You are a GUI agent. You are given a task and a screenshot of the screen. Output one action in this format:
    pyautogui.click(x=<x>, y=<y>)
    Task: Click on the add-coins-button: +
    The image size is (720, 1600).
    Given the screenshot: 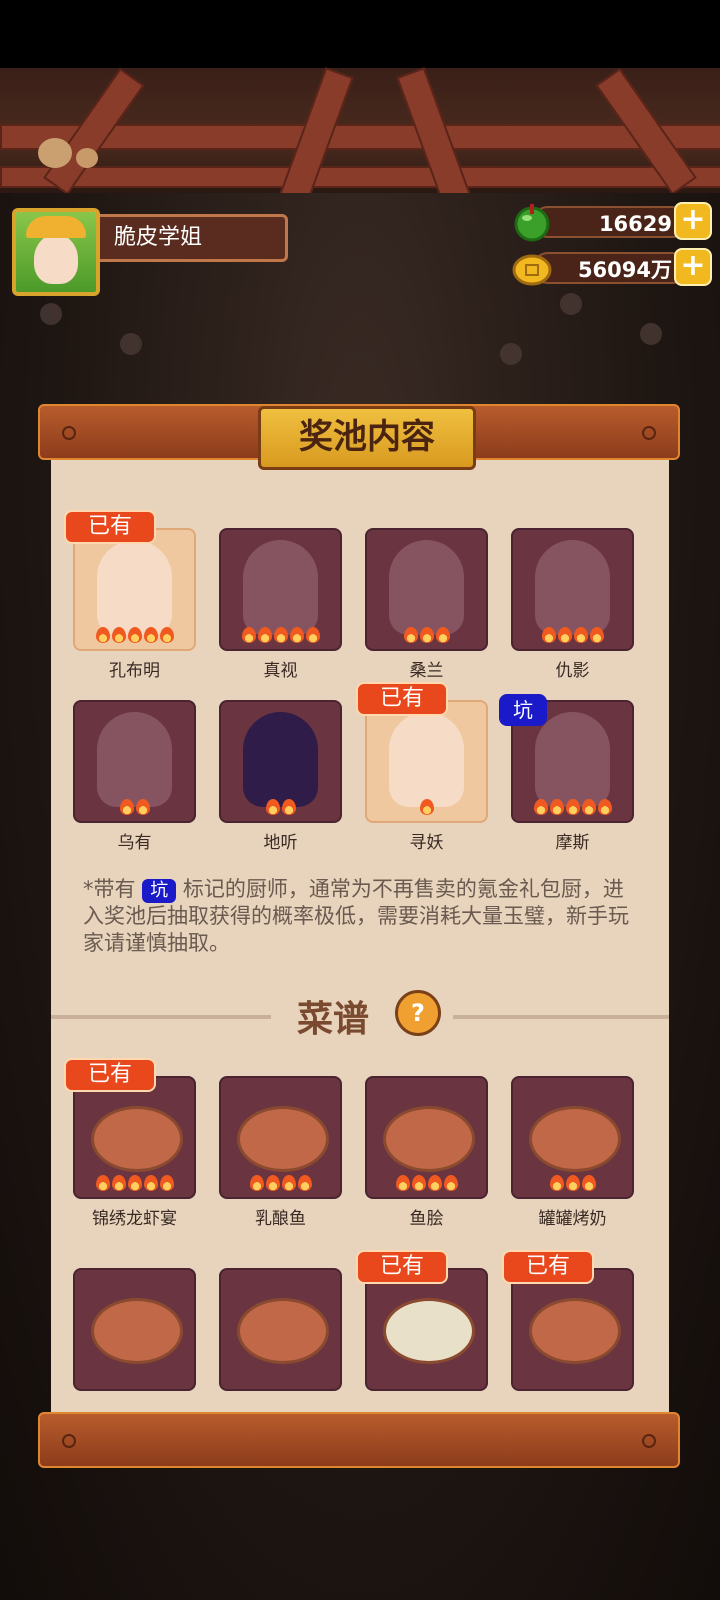 What is the action you would take?
    pyautogui.click(x=693, y=267)
    